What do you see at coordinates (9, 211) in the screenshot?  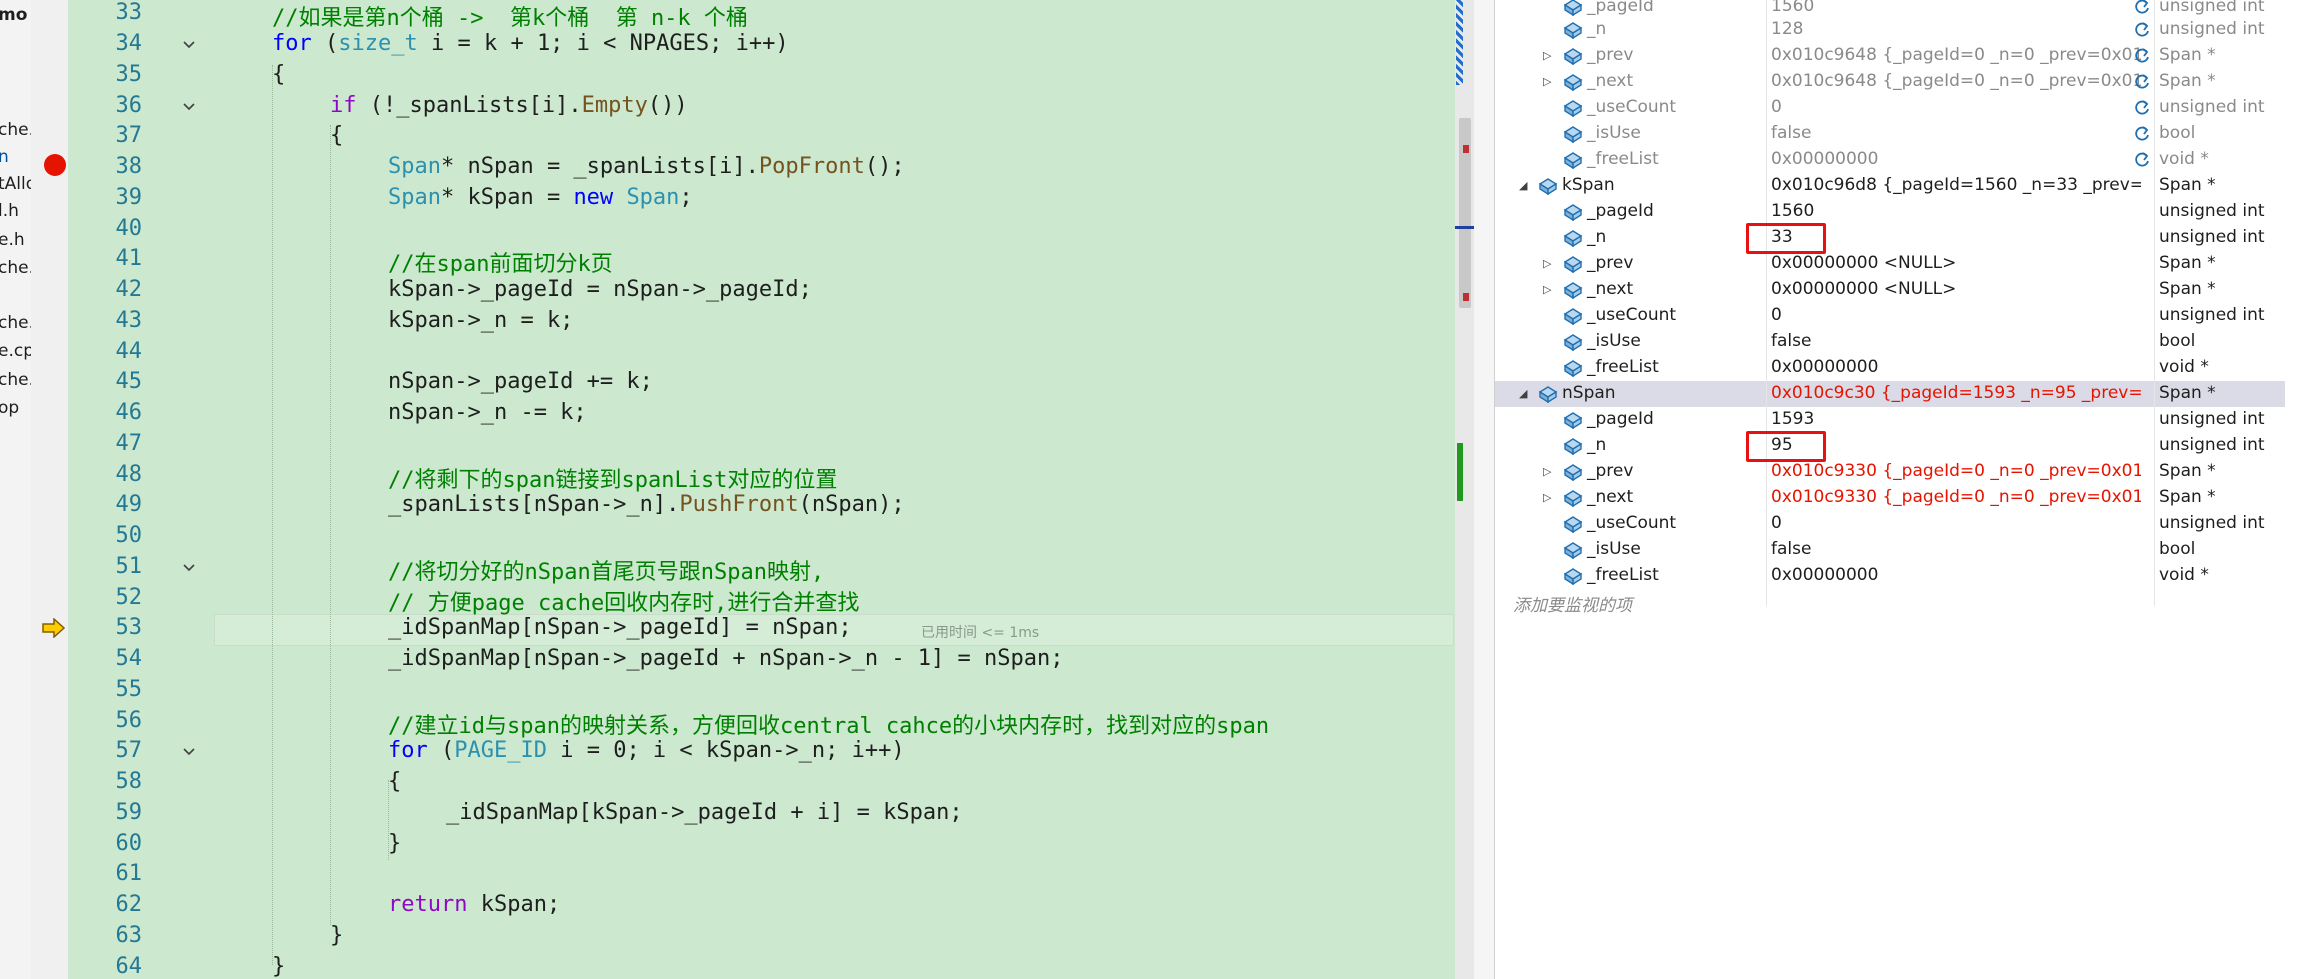 I see `explorer-item: l.h` at bounding box center [9, 211].